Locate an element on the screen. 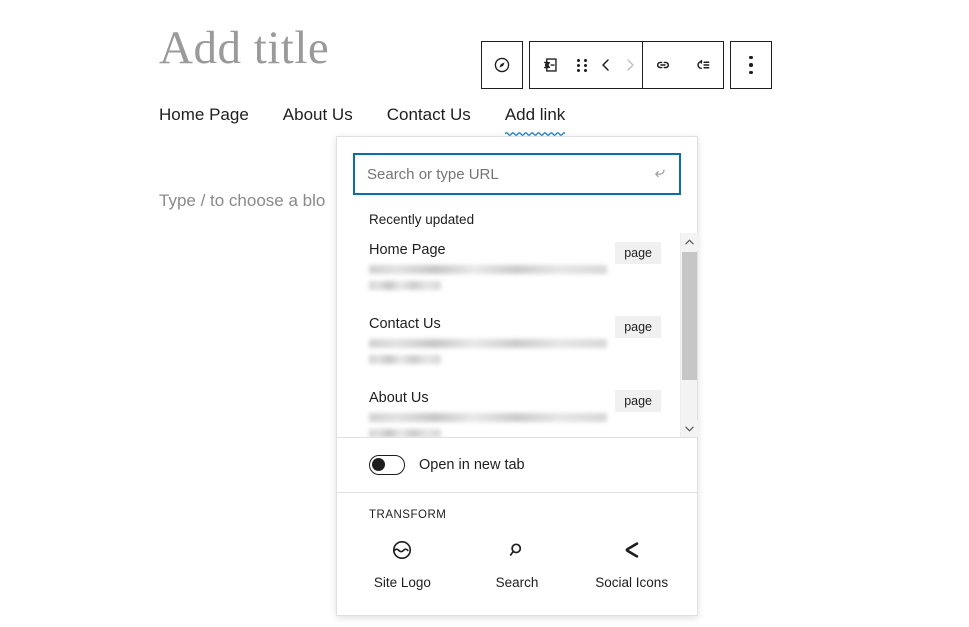  results-scrollbar is located at coordinates (689, 335).